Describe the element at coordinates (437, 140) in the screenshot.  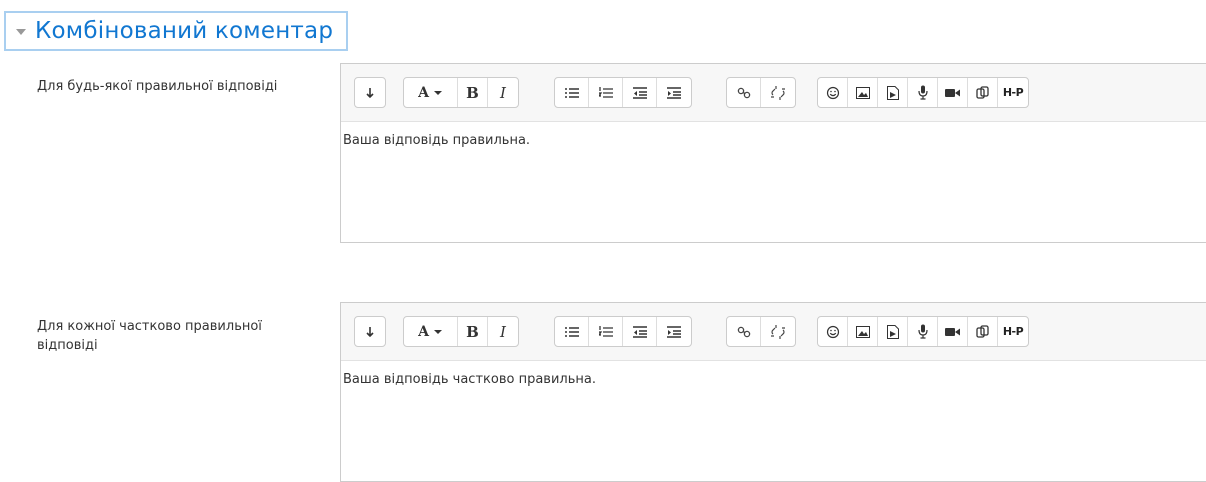
I see `feedback-text: Ваша відповідь правильна.` at that location.